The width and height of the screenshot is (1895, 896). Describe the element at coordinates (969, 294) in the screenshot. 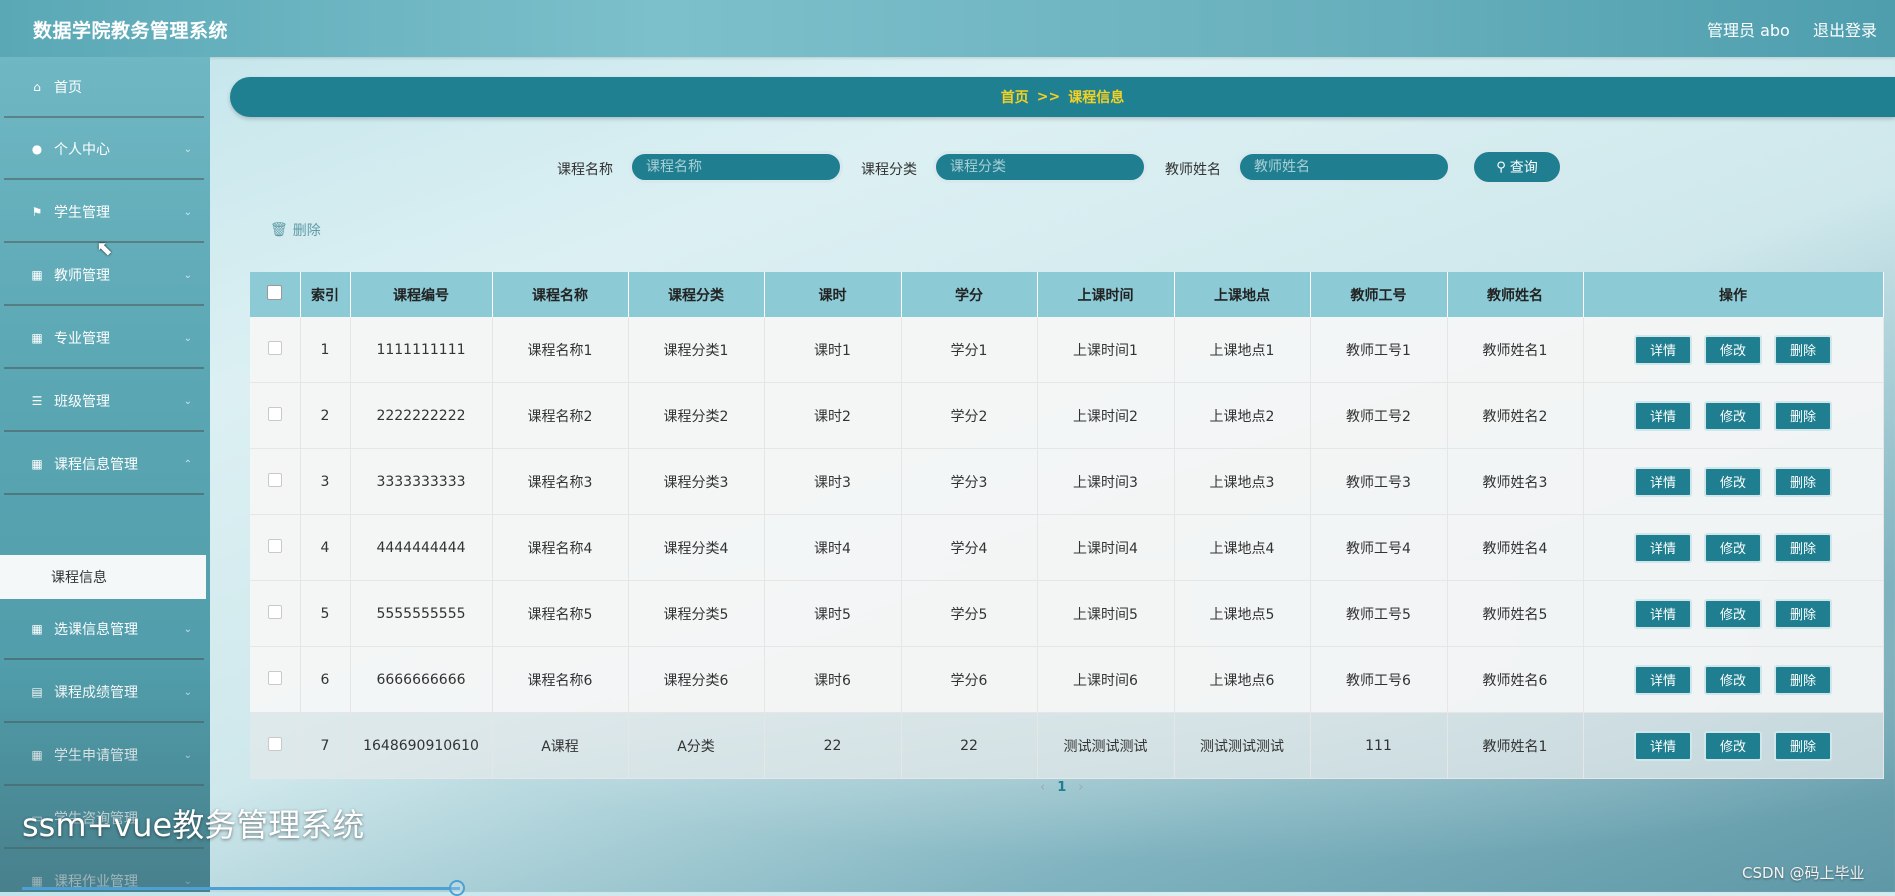

I see `column-header: 学分` at that location.